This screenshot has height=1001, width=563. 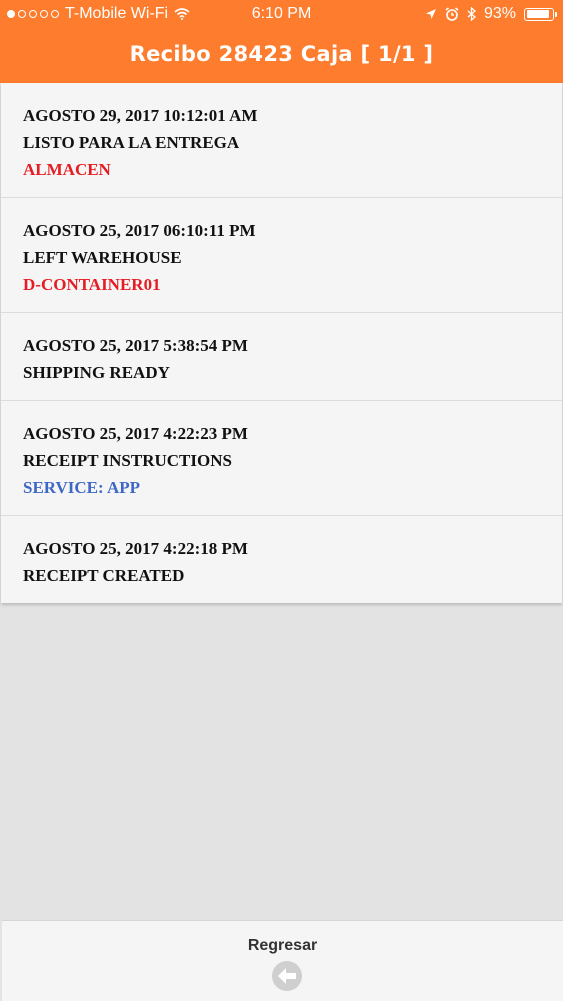 I want to click on battery-percent: 93%, so click(x=499, y=13).